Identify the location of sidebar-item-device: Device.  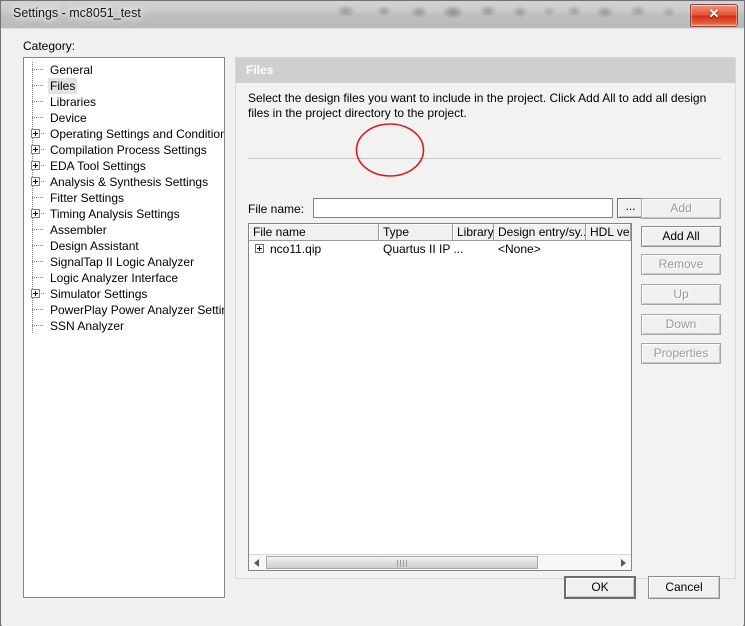
(124, 118).